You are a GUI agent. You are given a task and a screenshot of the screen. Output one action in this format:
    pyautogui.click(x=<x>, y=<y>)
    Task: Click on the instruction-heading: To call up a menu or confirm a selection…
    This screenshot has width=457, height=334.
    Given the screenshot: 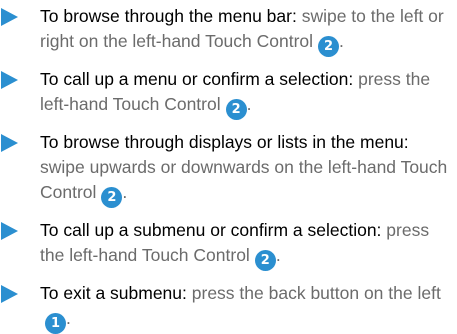 What is the action you would take?
    pyautogui.click(x=197, y=79)
    